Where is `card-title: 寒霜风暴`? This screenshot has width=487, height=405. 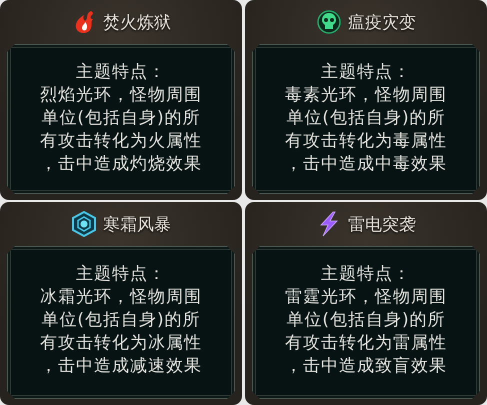 card-title: 寒霜风暴 is located at coordinates (137, 225).